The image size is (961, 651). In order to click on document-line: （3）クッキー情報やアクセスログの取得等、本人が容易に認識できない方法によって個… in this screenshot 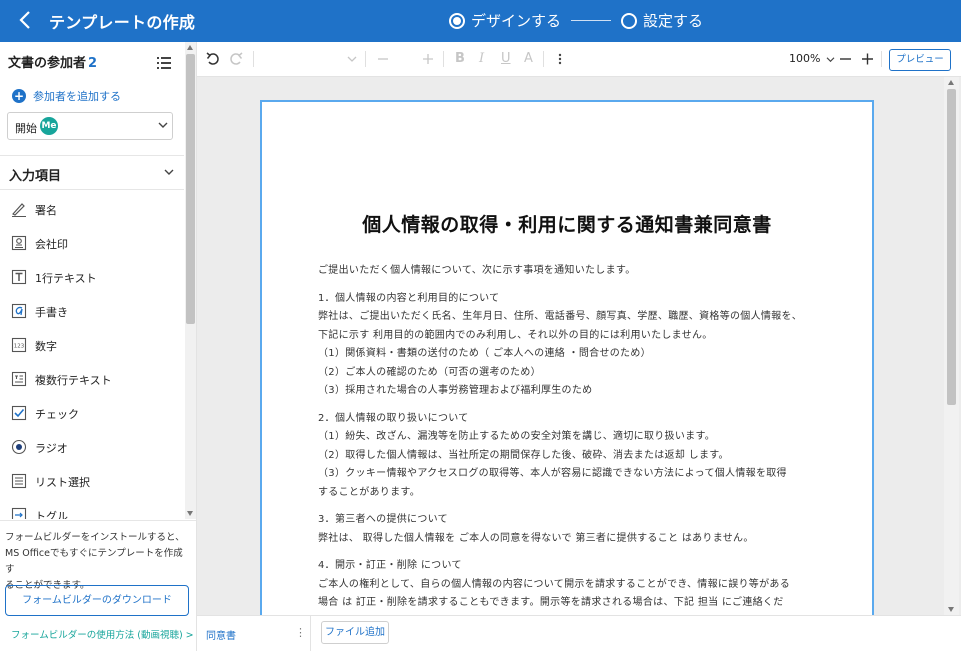, I will do `click(552, 473)`.